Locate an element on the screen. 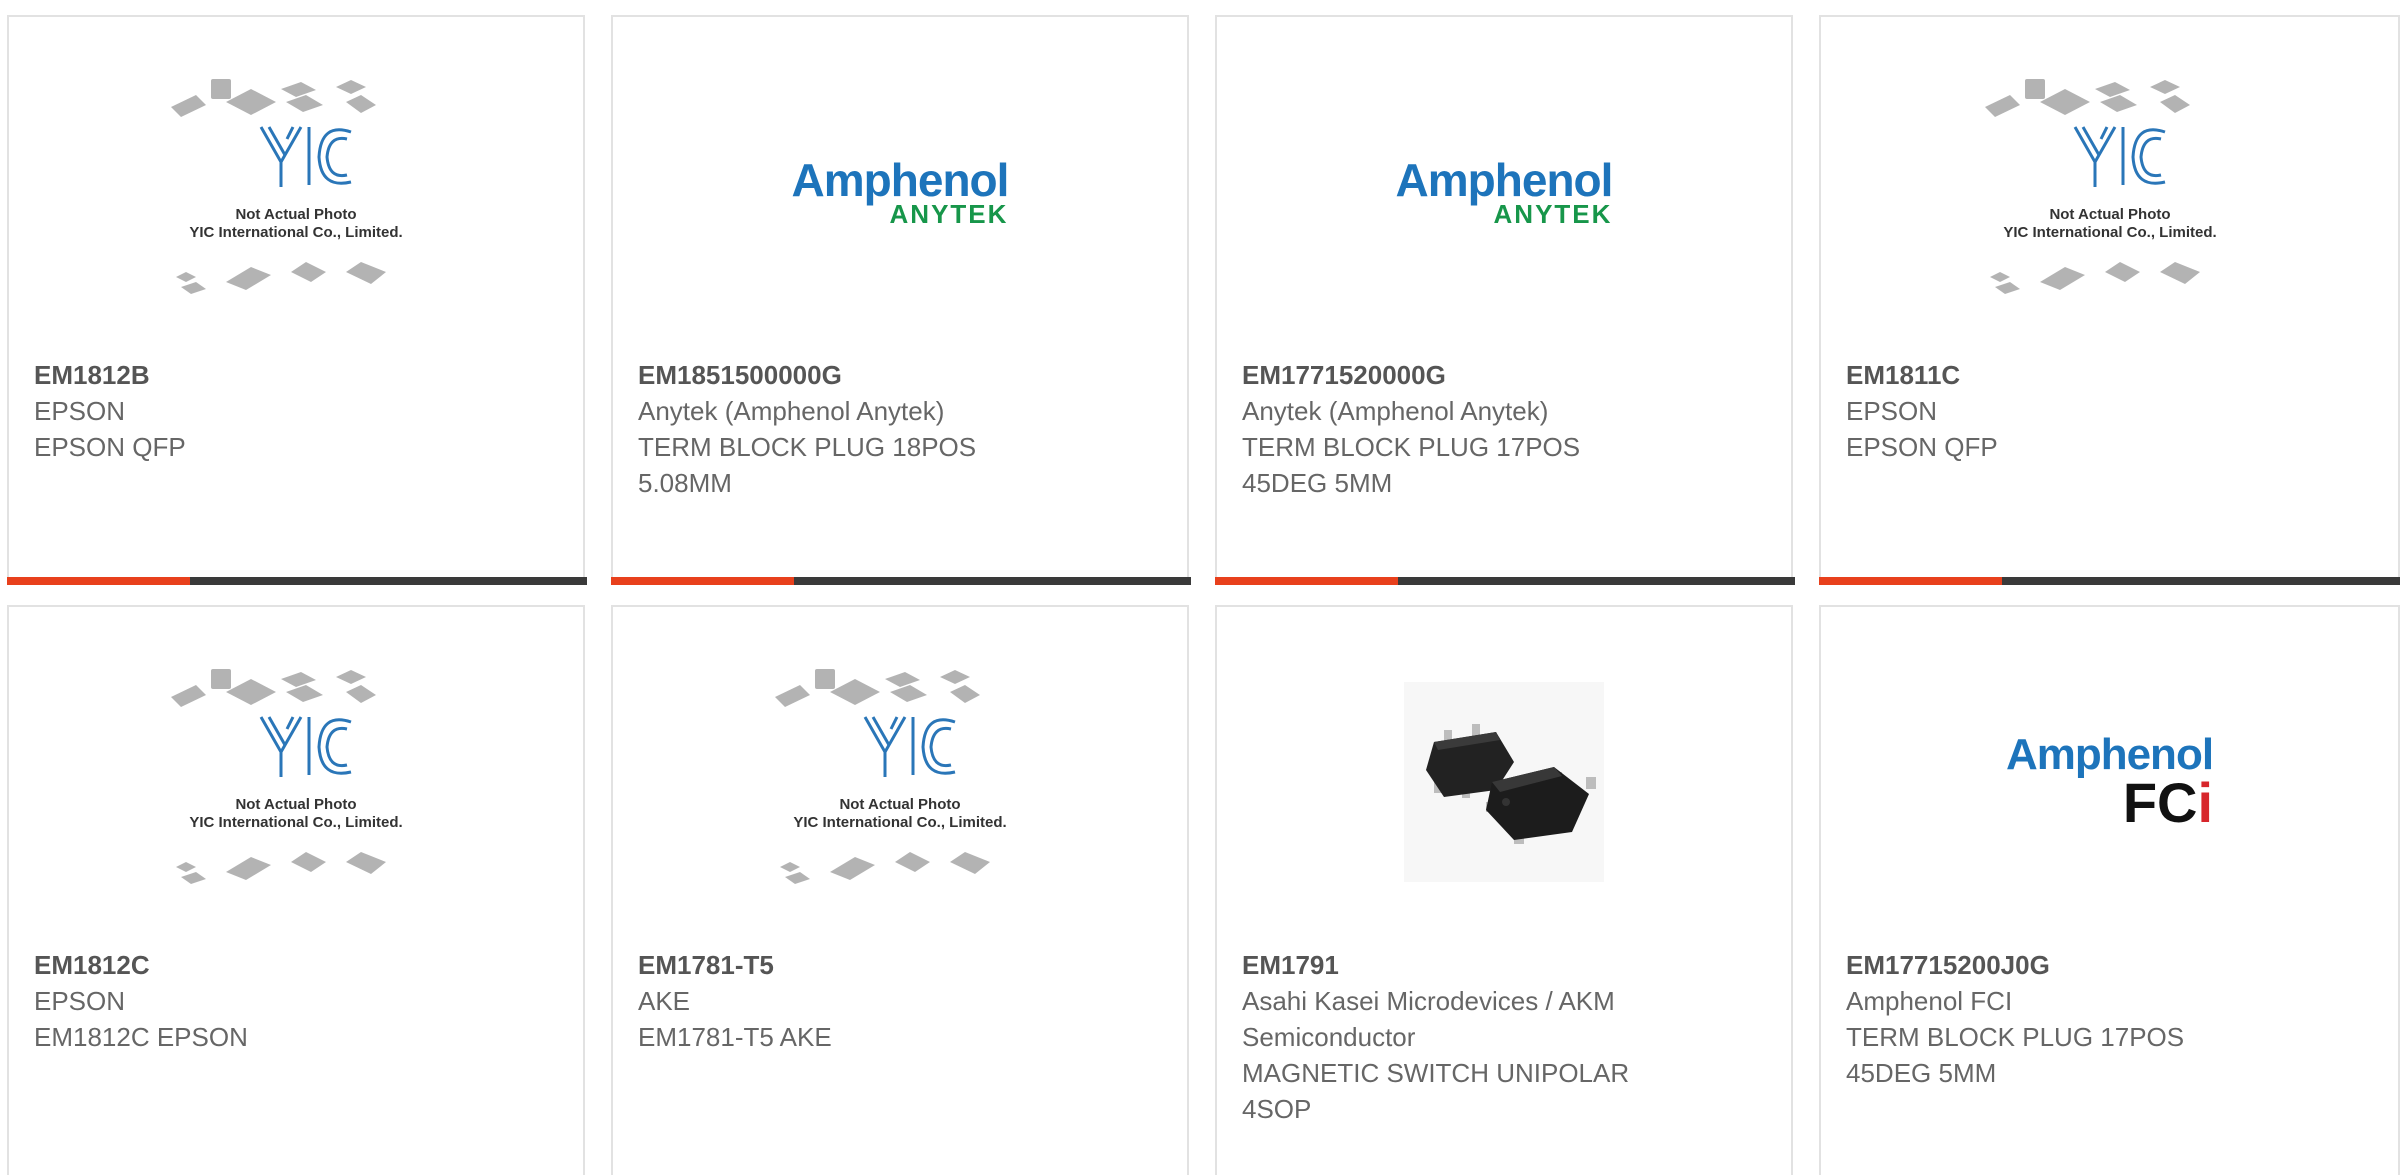  part-number: EM1791 is located at coordinates (1504, 965).